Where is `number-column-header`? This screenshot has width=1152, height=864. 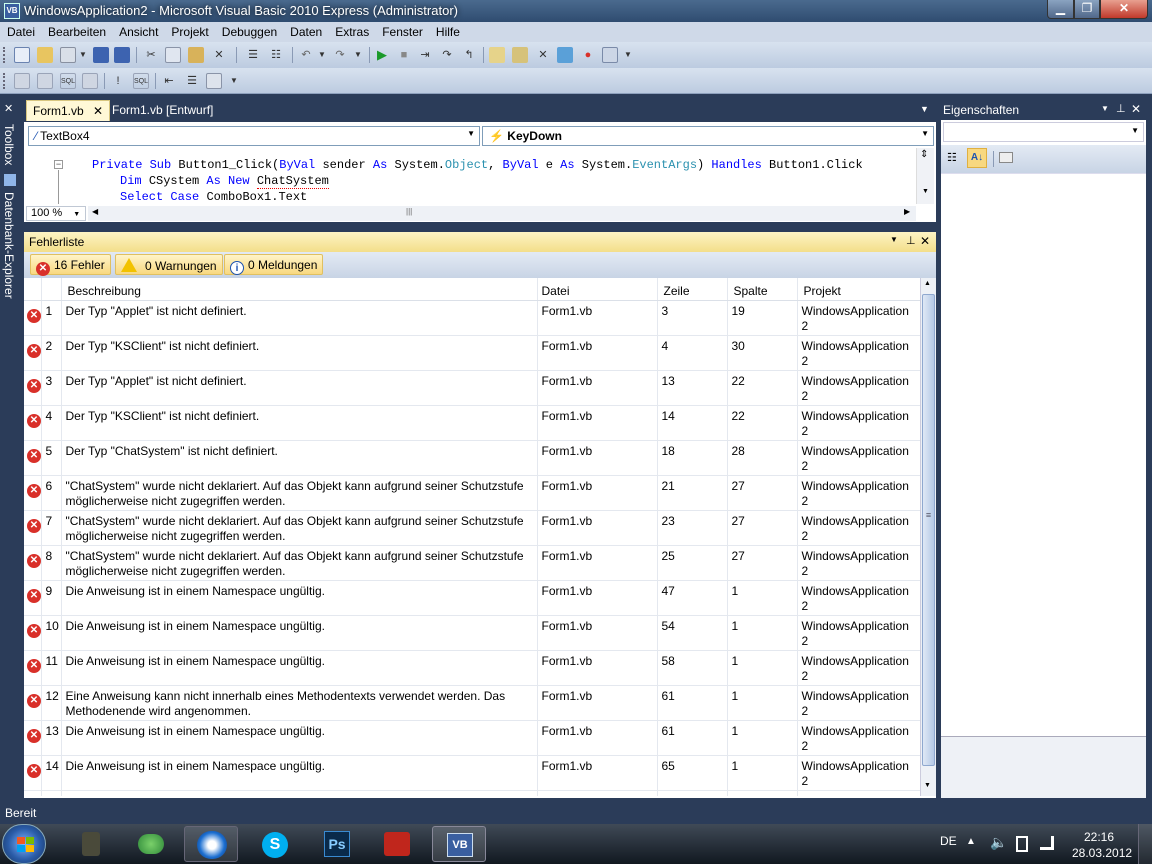 number-column-header is located at coordinates (51, 289).